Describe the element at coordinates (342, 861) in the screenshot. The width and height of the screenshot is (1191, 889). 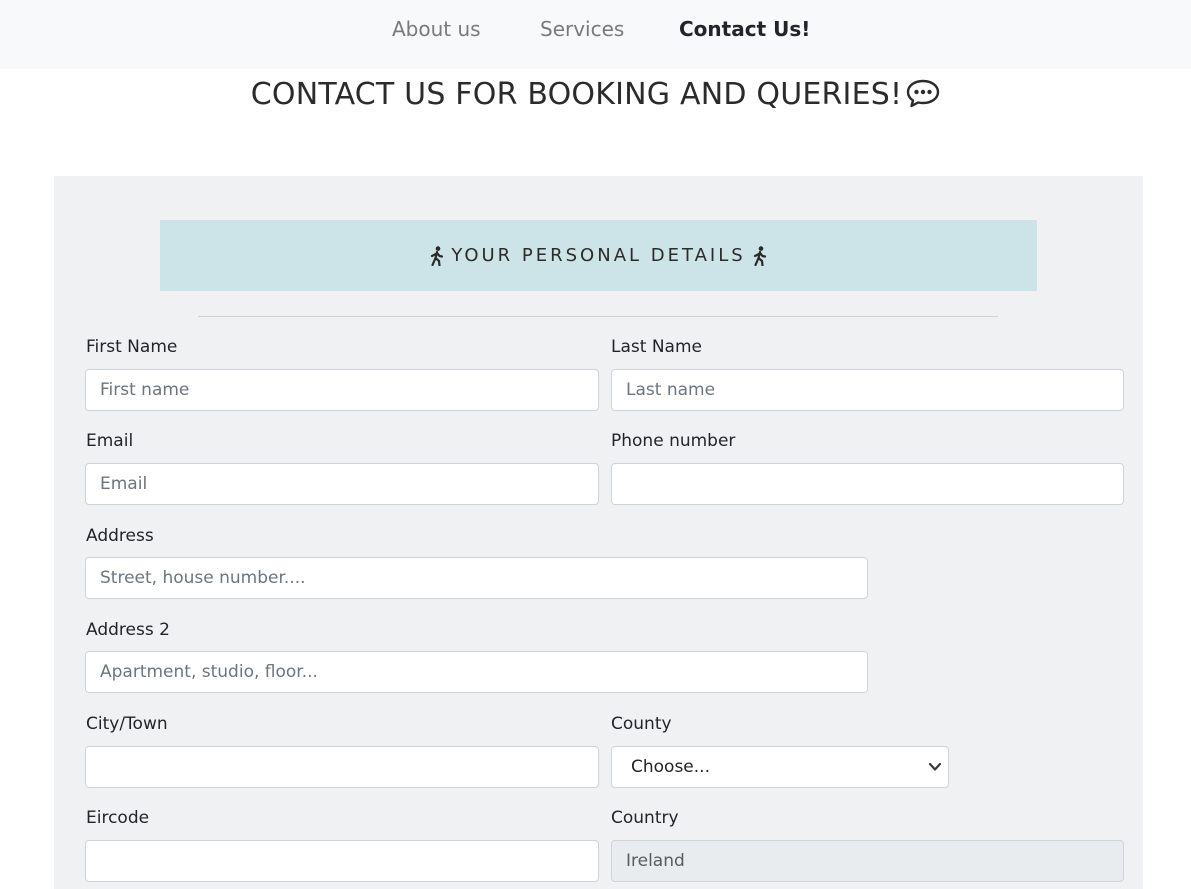
I see `eircode-input` at that location.